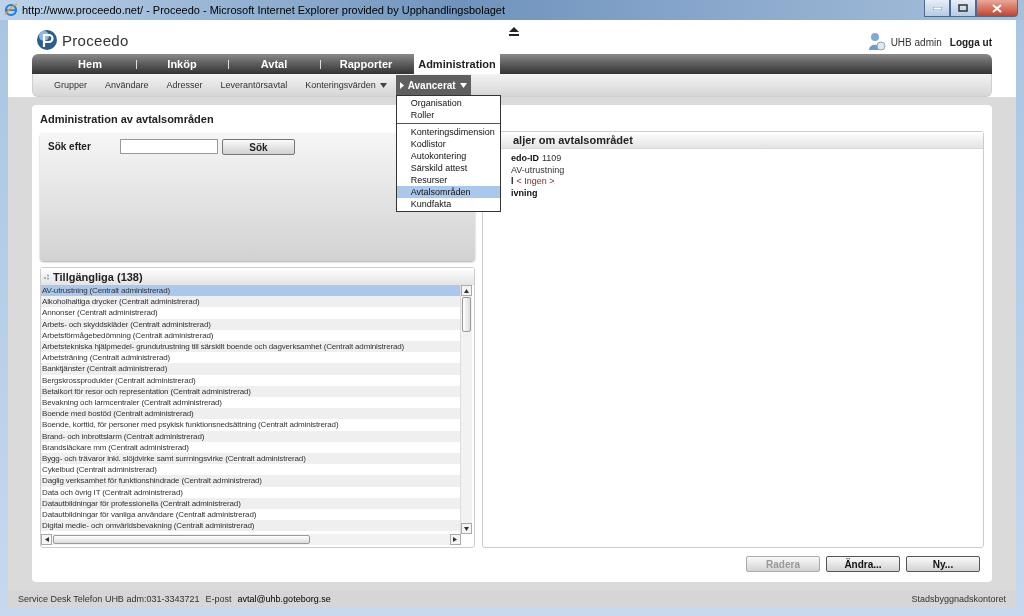 This screenshot has height=616, width=1024. Describe the element at coordinates (250, 380) in the screenshot. I see `list-item: Bergskrossprodukter (Centralt administrerad)` at that location.